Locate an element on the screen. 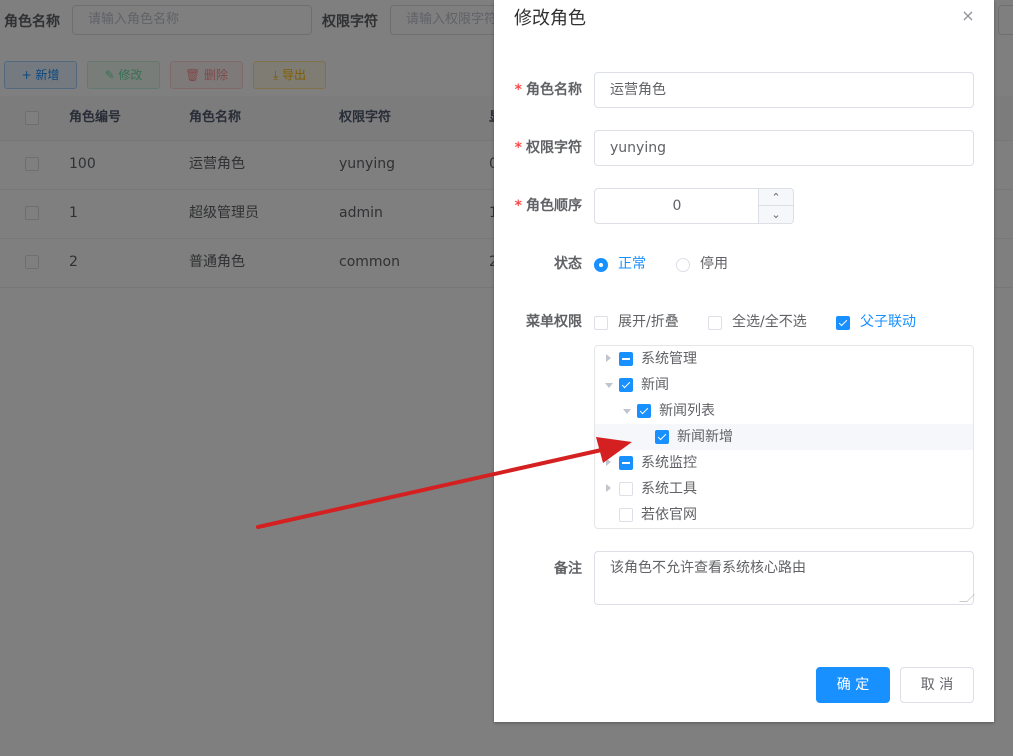  annotation-arrow-shaft is located at coordinates (432, 488).